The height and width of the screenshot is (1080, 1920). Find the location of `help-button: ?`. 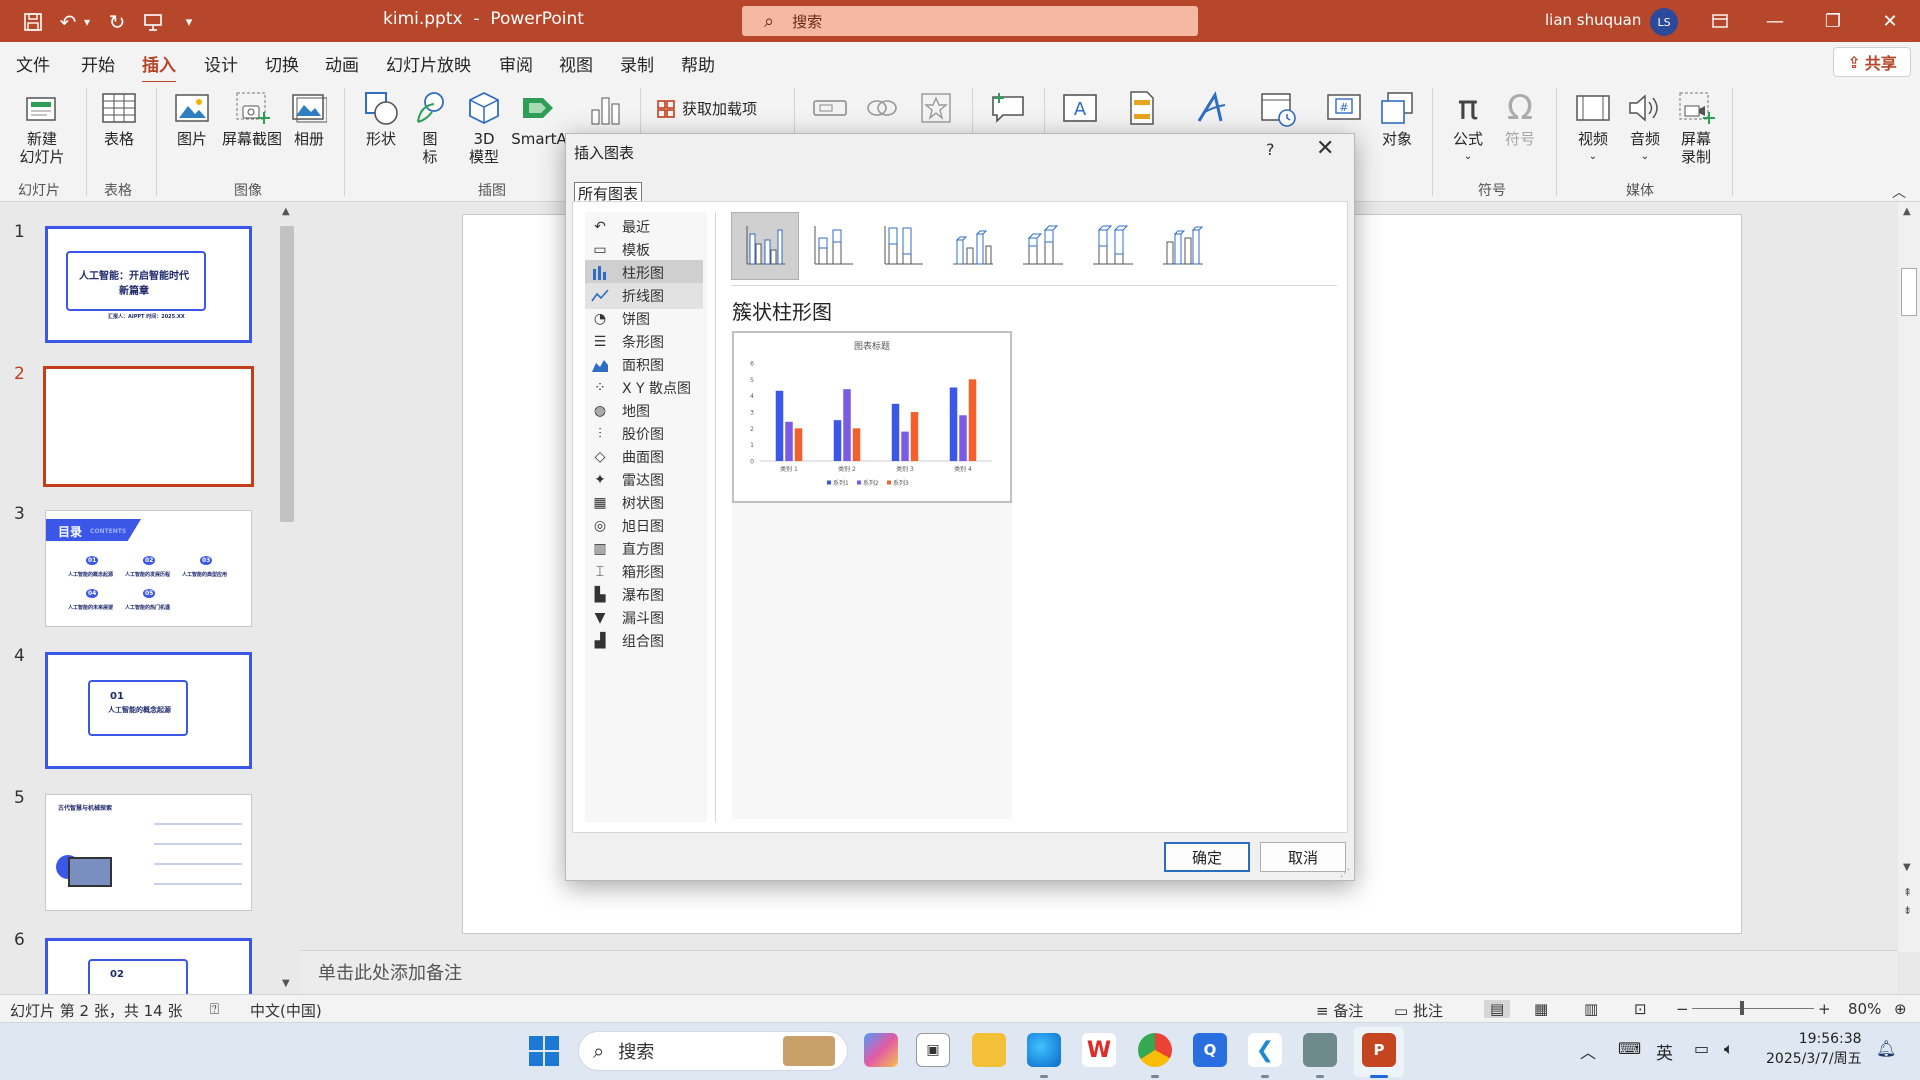

help-button: ? is located at coordinates (1270, 149).